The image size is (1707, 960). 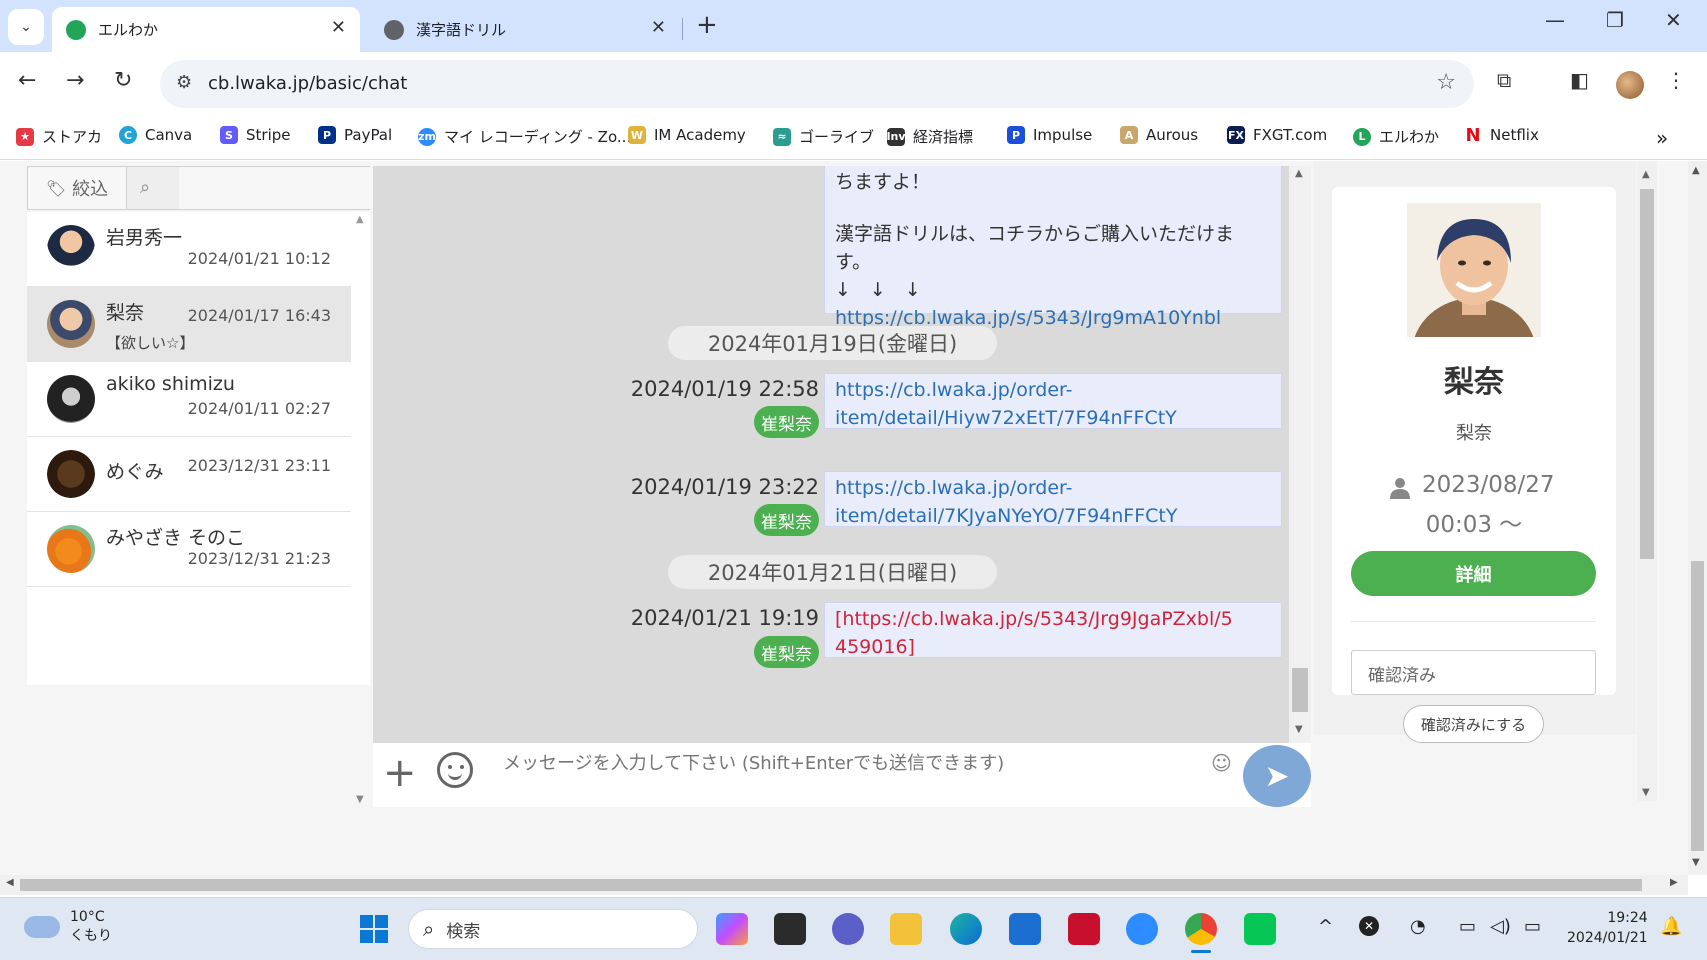 What do you see at coordinates (1396, 136) in the screenshot?
I see `bookmark-lwaka: L エルわか` at bounding box center [1396, 136].